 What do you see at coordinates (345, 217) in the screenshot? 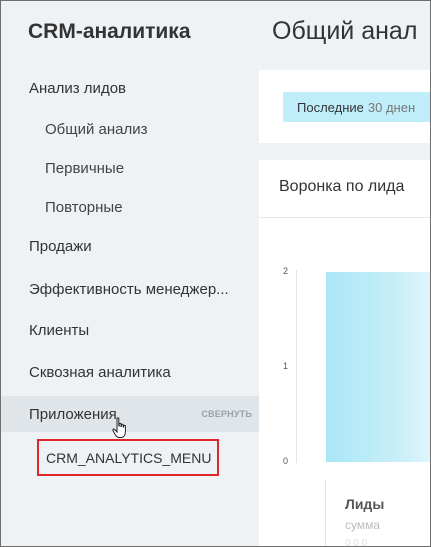
I see `chart-divider` at bounding box center [345, 217].